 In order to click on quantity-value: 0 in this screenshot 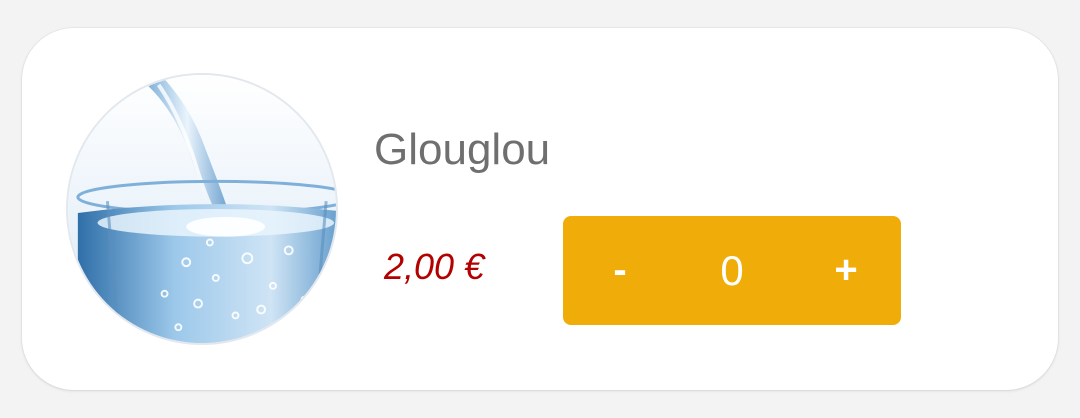, I will do `click(732, 270)`.